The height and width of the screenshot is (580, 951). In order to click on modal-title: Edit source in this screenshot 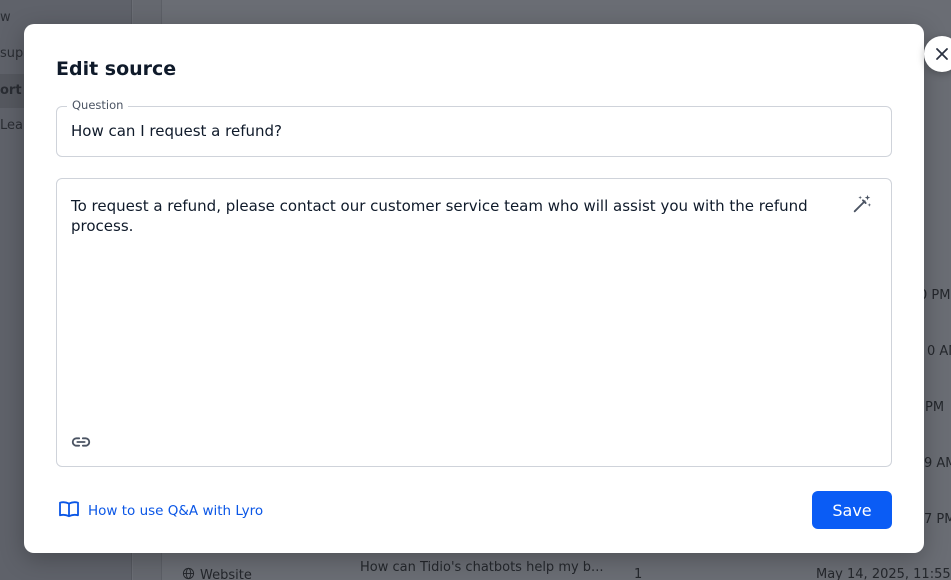, I will do `click(116, 69)`.